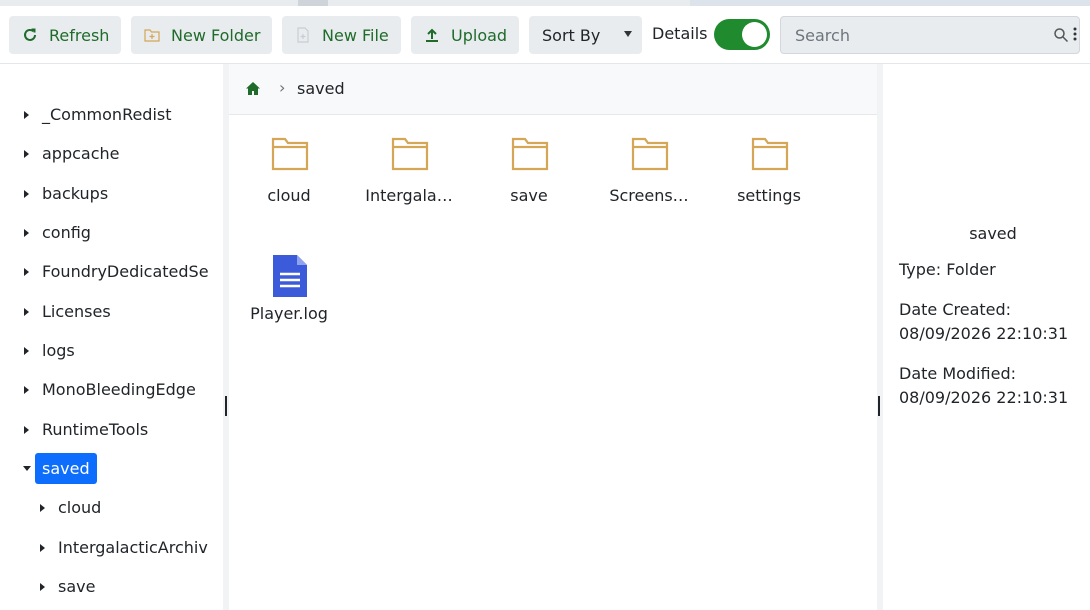 The image size is (1090, 610). I want to click on details-created-label: Date Created:, so click(955, 309).